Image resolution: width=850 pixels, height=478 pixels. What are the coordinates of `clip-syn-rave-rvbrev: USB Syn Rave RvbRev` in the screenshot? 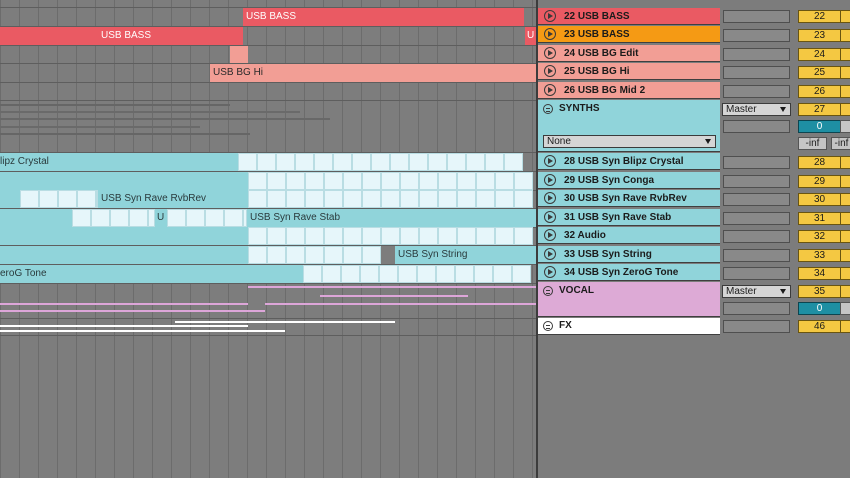 It's located at (173, 199).